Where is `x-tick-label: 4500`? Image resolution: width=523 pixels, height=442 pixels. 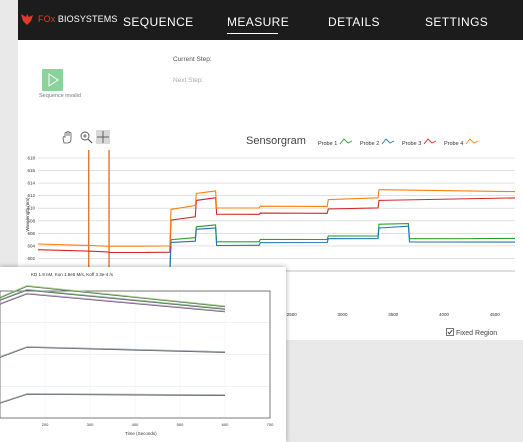
x-tick-label: 4500 is located at coordinates (495, 314).